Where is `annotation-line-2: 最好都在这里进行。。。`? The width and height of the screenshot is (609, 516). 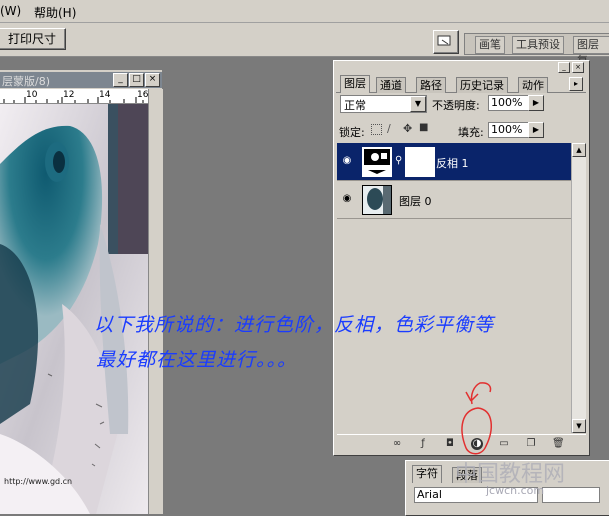 annotation-line-2: 最好都在这里进行。。。 is located at coordinates (197, 360).